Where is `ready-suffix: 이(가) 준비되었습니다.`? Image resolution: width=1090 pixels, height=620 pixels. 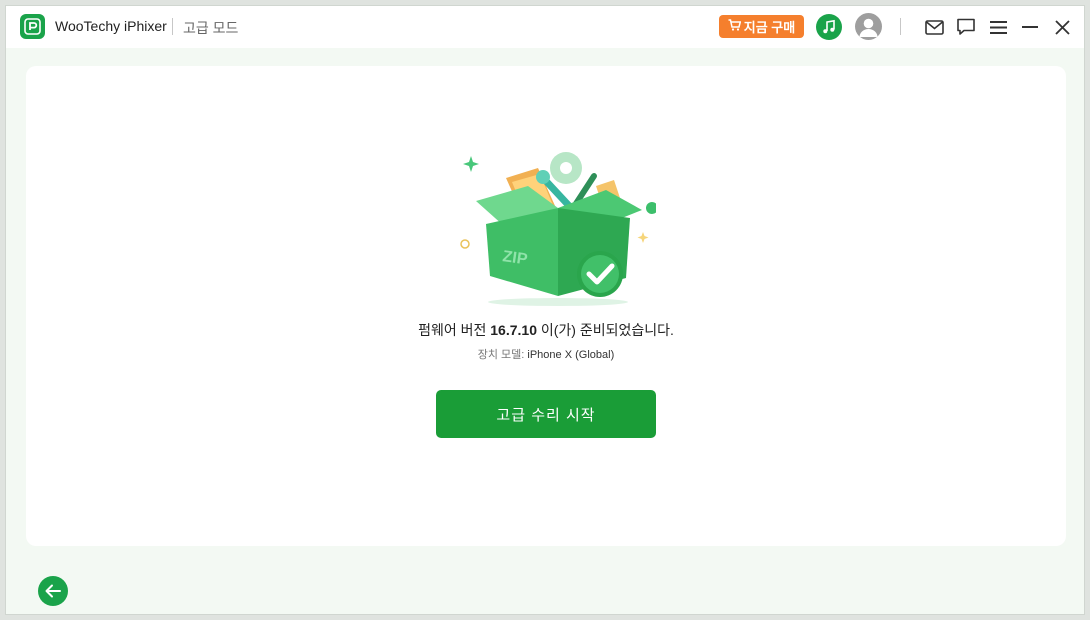 ready-suffix: 이(가) 준비되었습니다. is located at coordinates (605, 330).